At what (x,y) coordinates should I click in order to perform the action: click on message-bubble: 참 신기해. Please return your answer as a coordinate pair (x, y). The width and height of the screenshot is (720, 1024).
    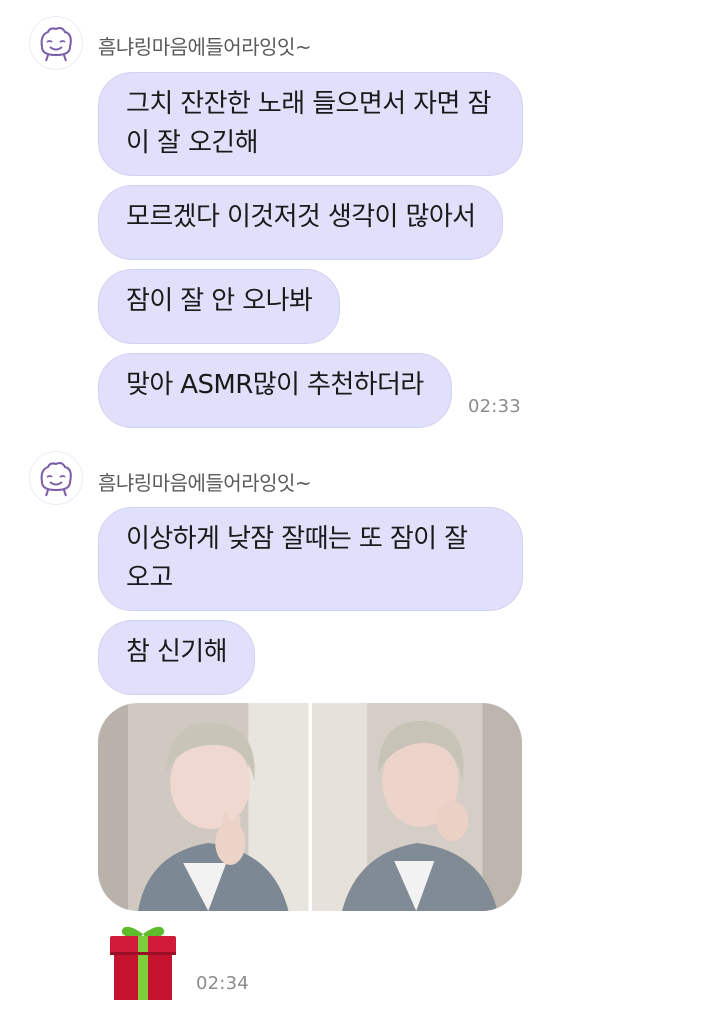
    Looking at the image, I should click on (176, 657).